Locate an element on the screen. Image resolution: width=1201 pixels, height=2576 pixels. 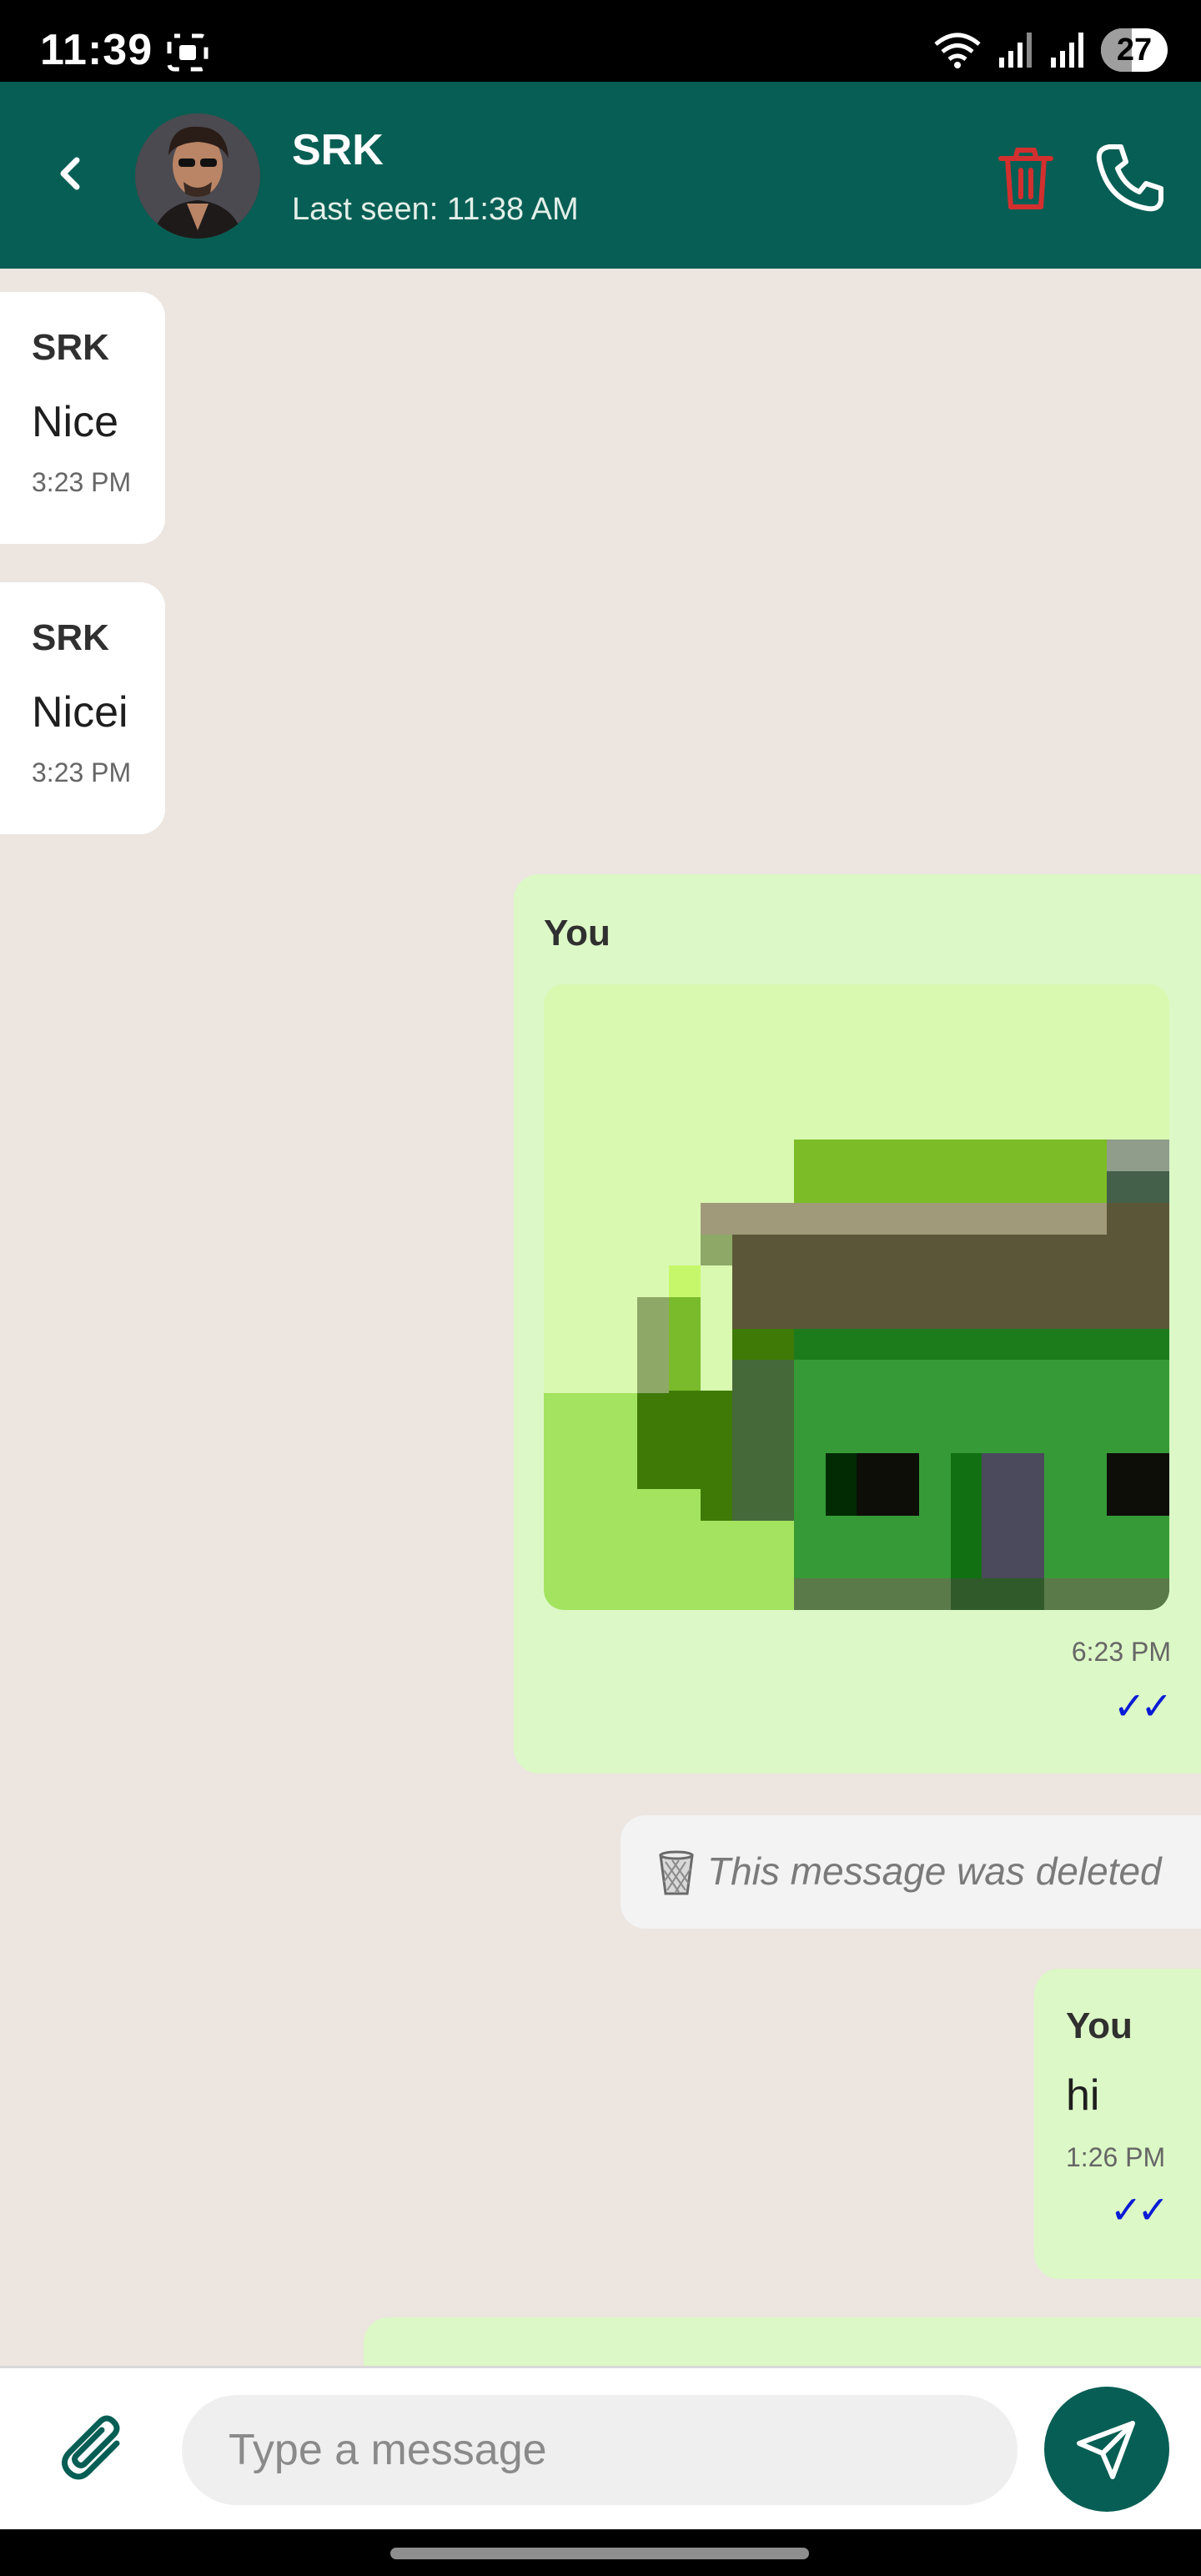
message-image is located at coordinates (857, 1297).